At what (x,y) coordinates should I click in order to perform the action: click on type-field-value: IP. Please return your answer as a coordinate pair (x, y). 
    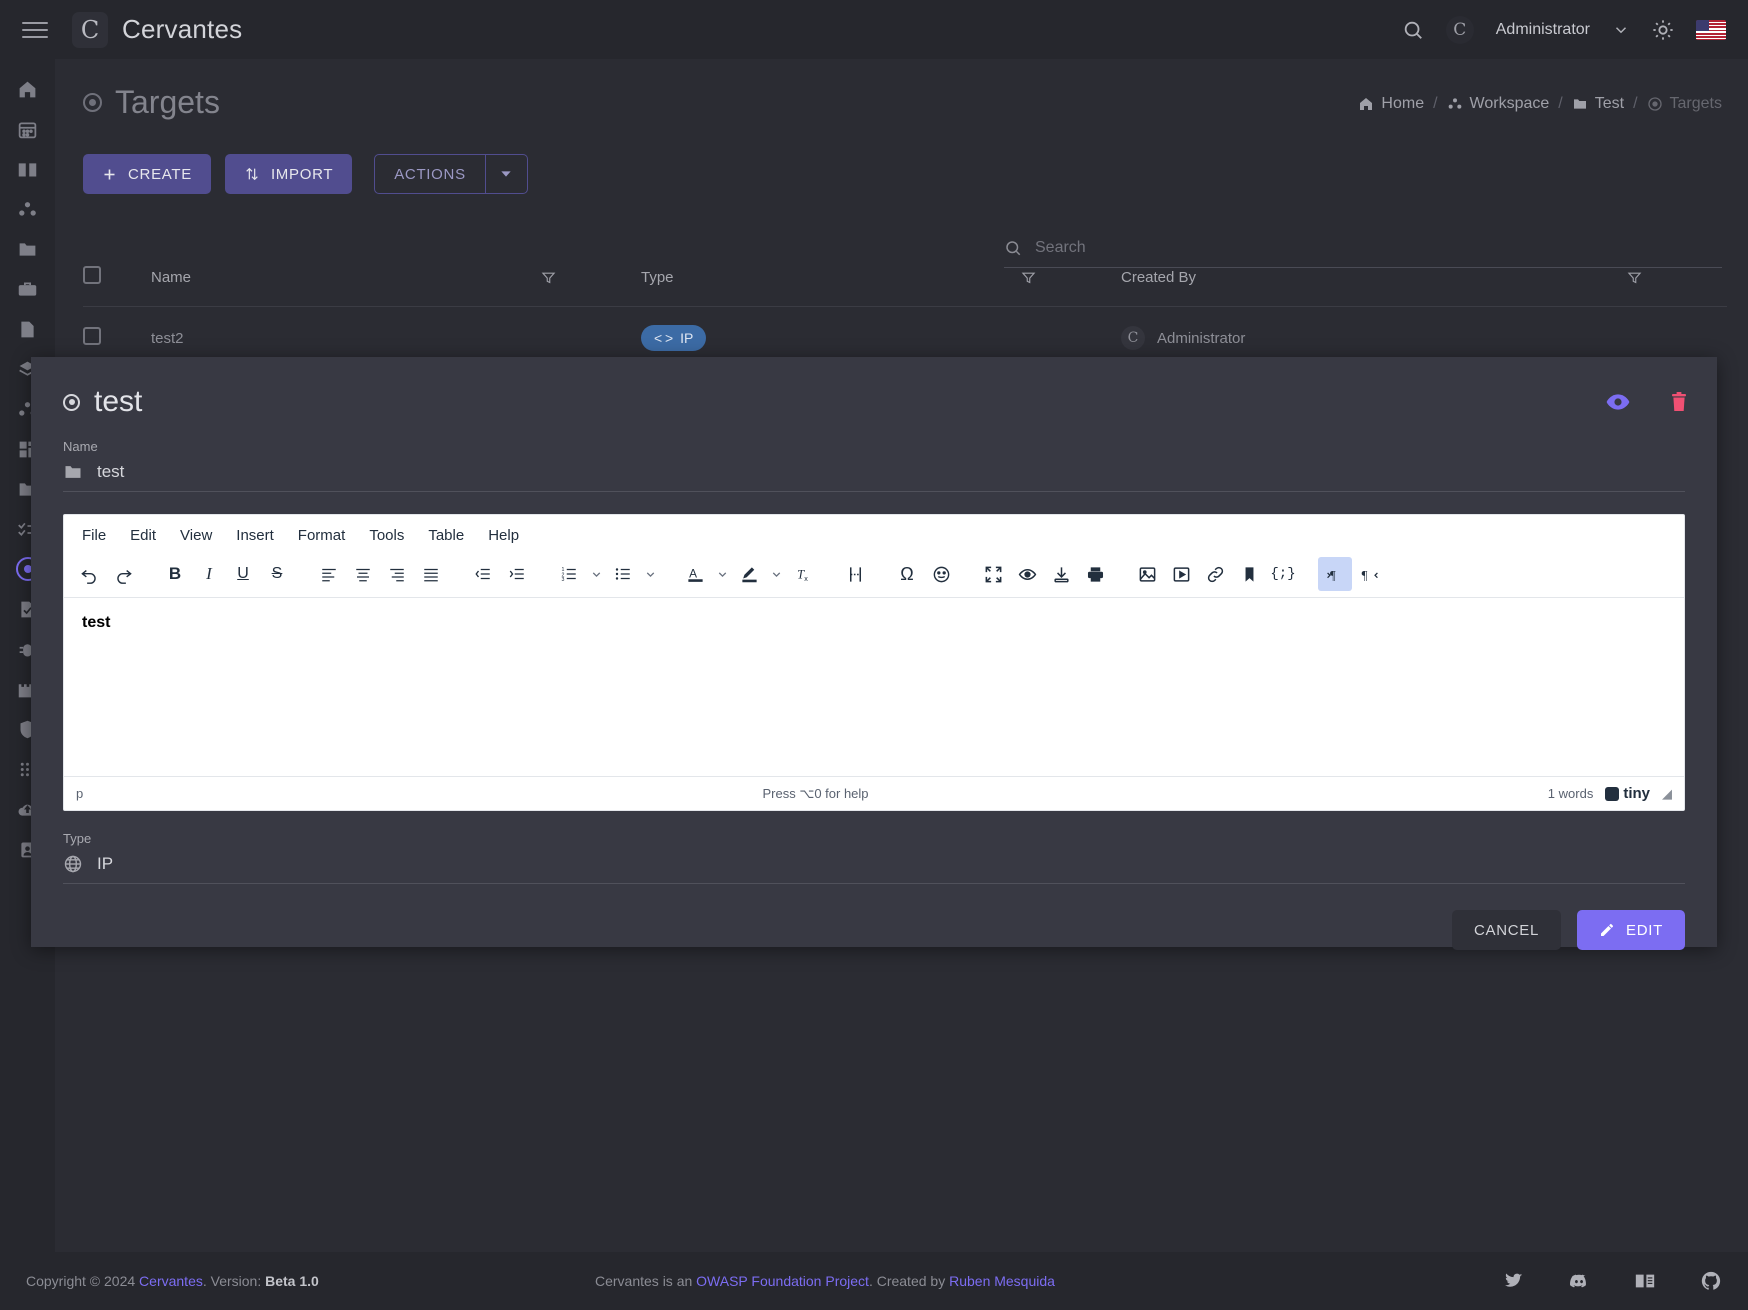
    Looking at the image, I should click on (874, 869).